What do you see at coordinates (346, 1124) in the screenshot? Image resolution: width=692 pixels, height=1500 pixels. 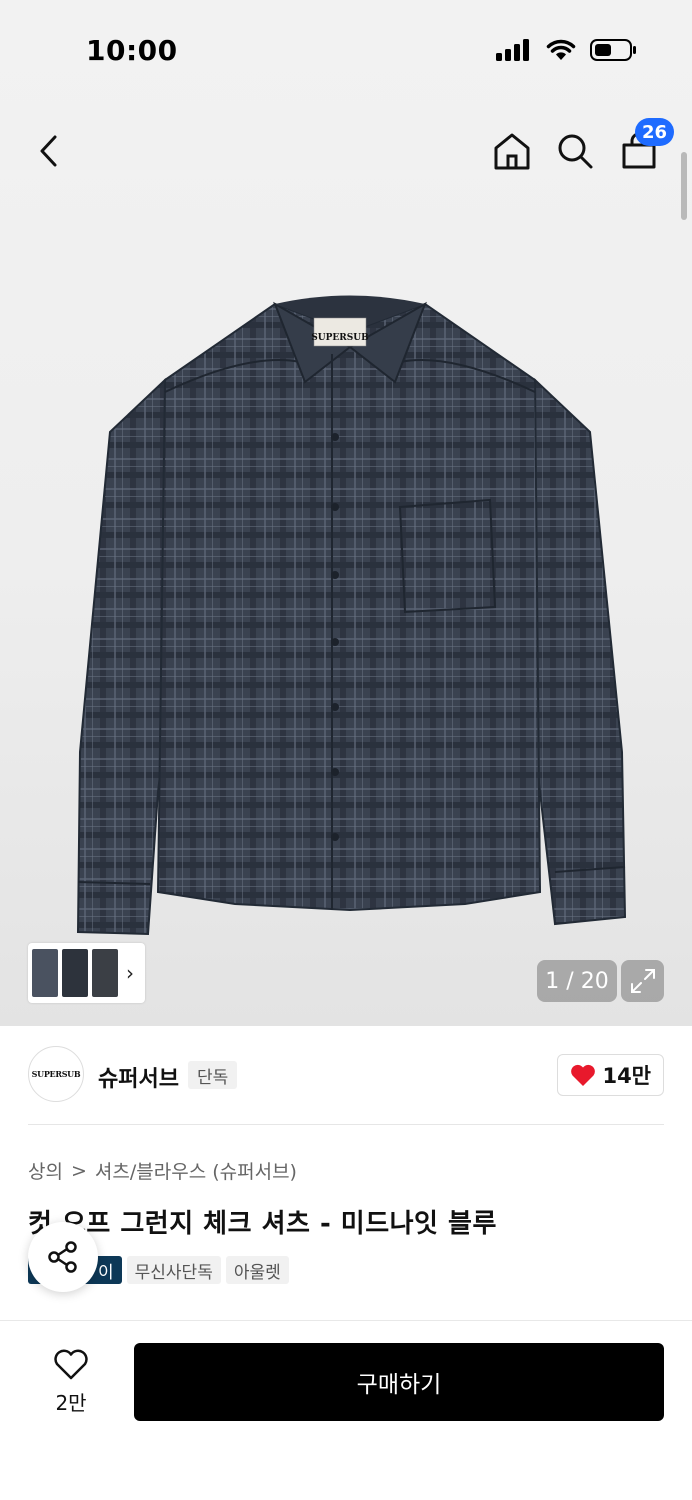 I see `divider` at bounding box center [346, 1124].